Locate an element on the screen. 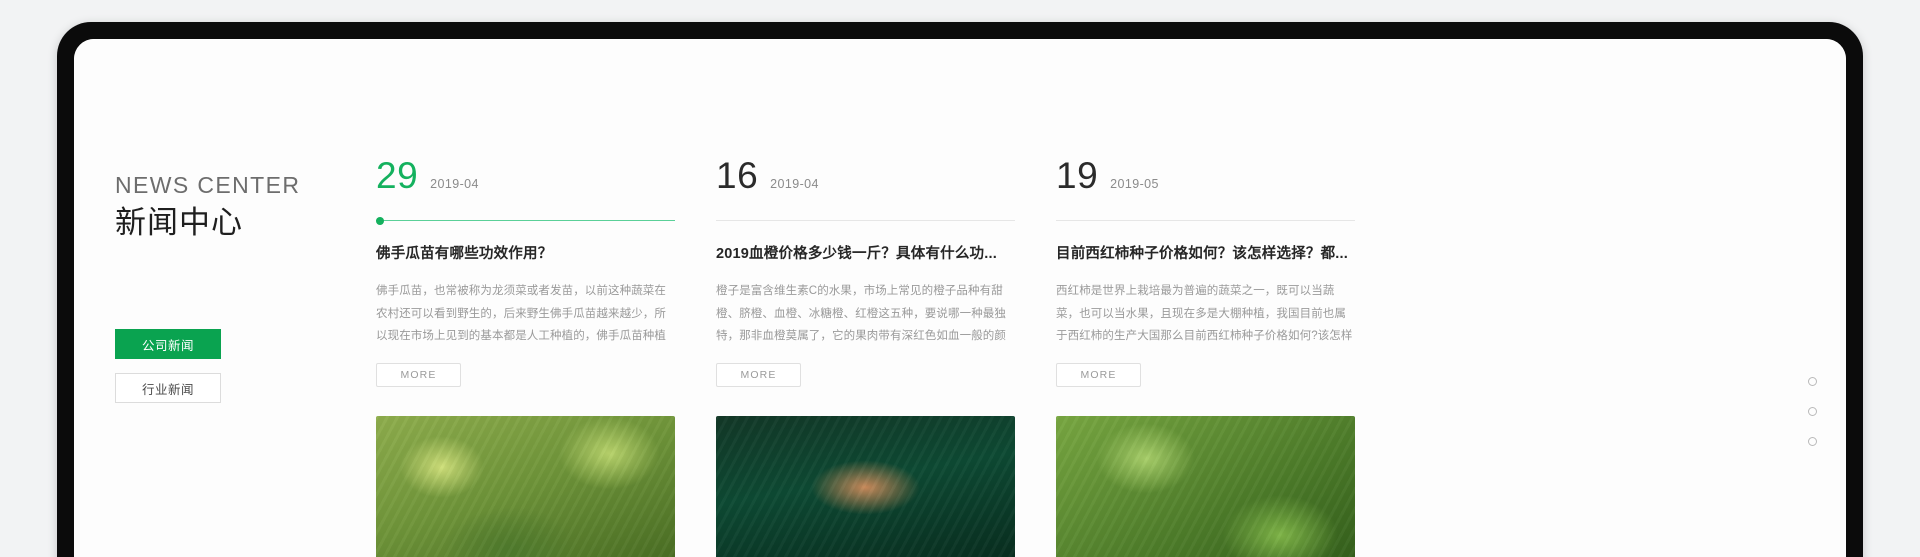 This screenshot has height=557, width=1920. category-button-industry-news: 行业新闻 is located at coordinates (168, 388).